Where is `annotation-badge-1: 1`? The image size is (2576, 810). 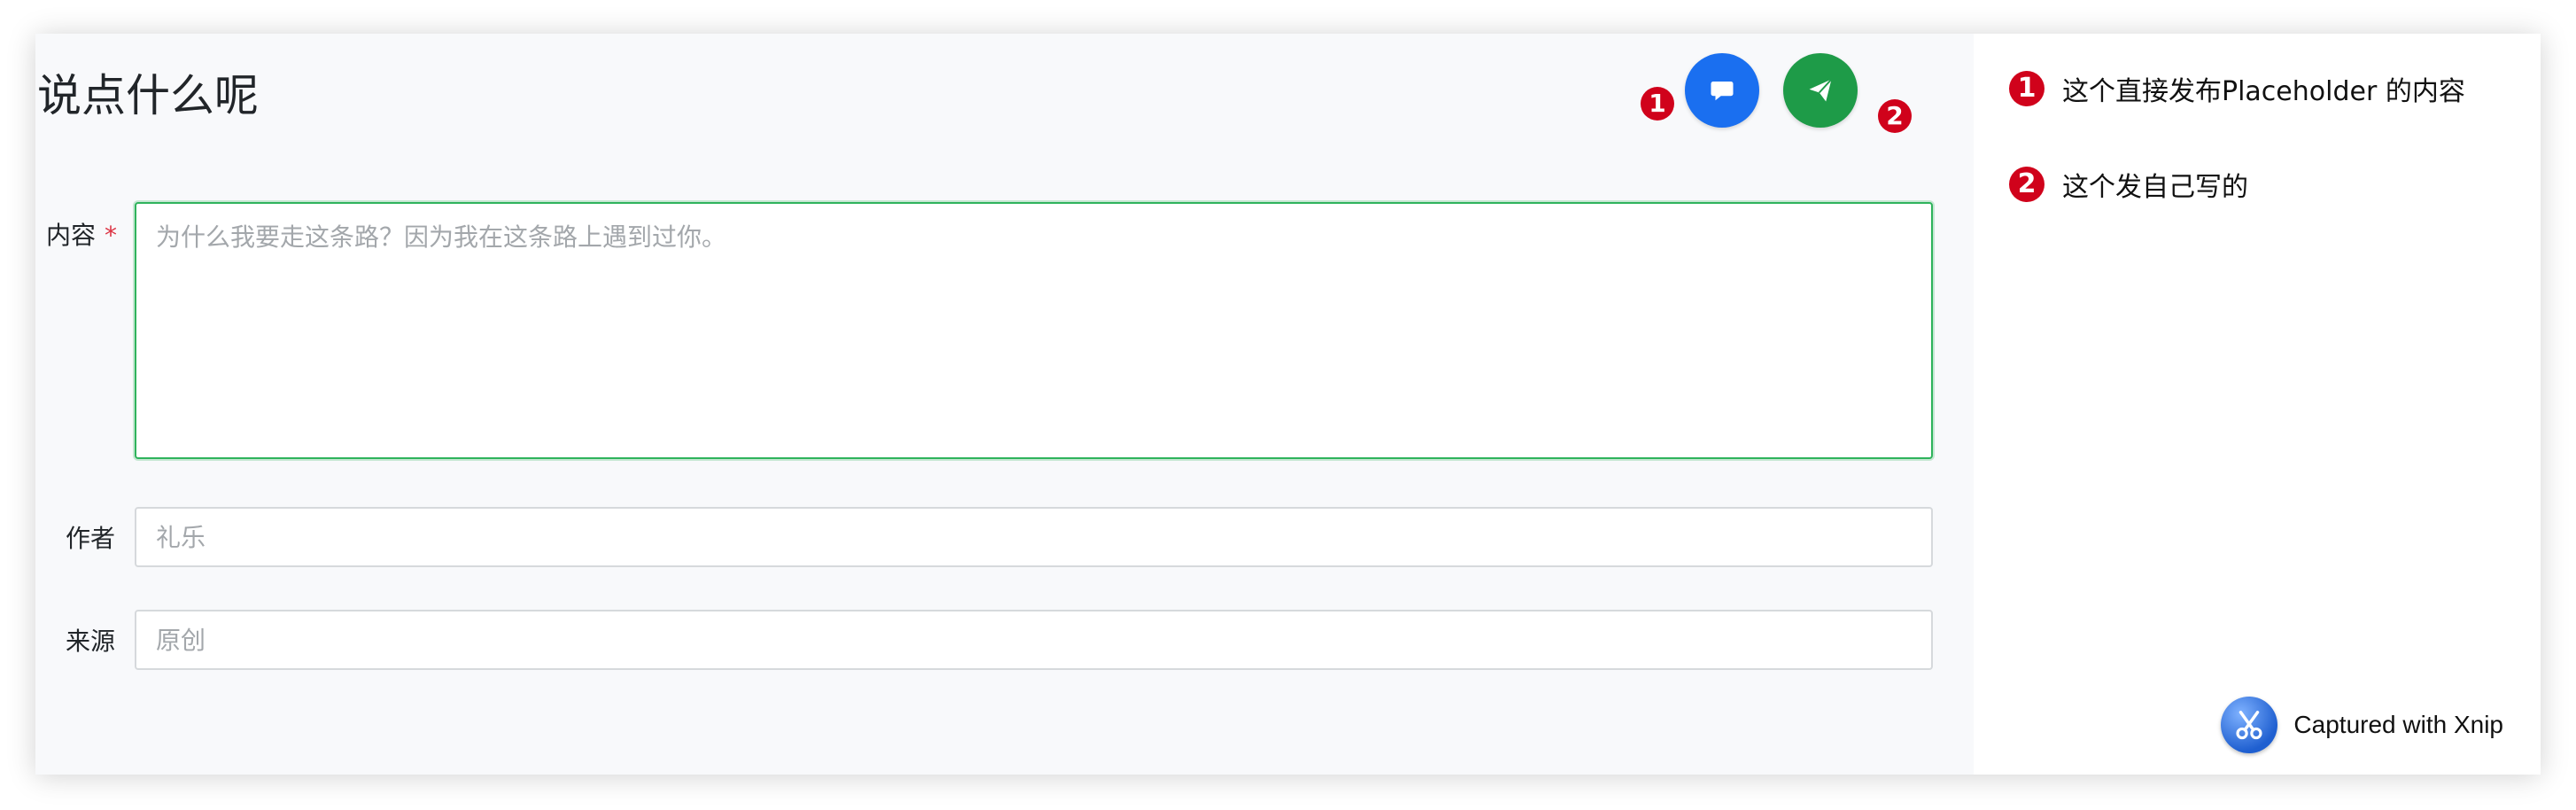 annotation-badge-1: 1 is located at coordinates (1657, 104).